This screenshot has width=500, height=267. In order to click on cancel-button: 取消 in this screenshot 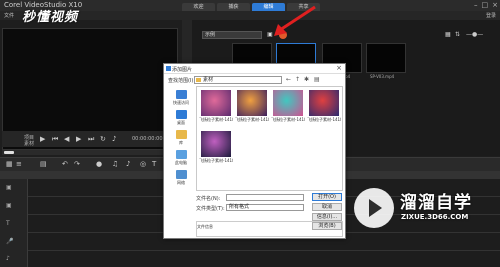, I will do `click(327, 207)`.